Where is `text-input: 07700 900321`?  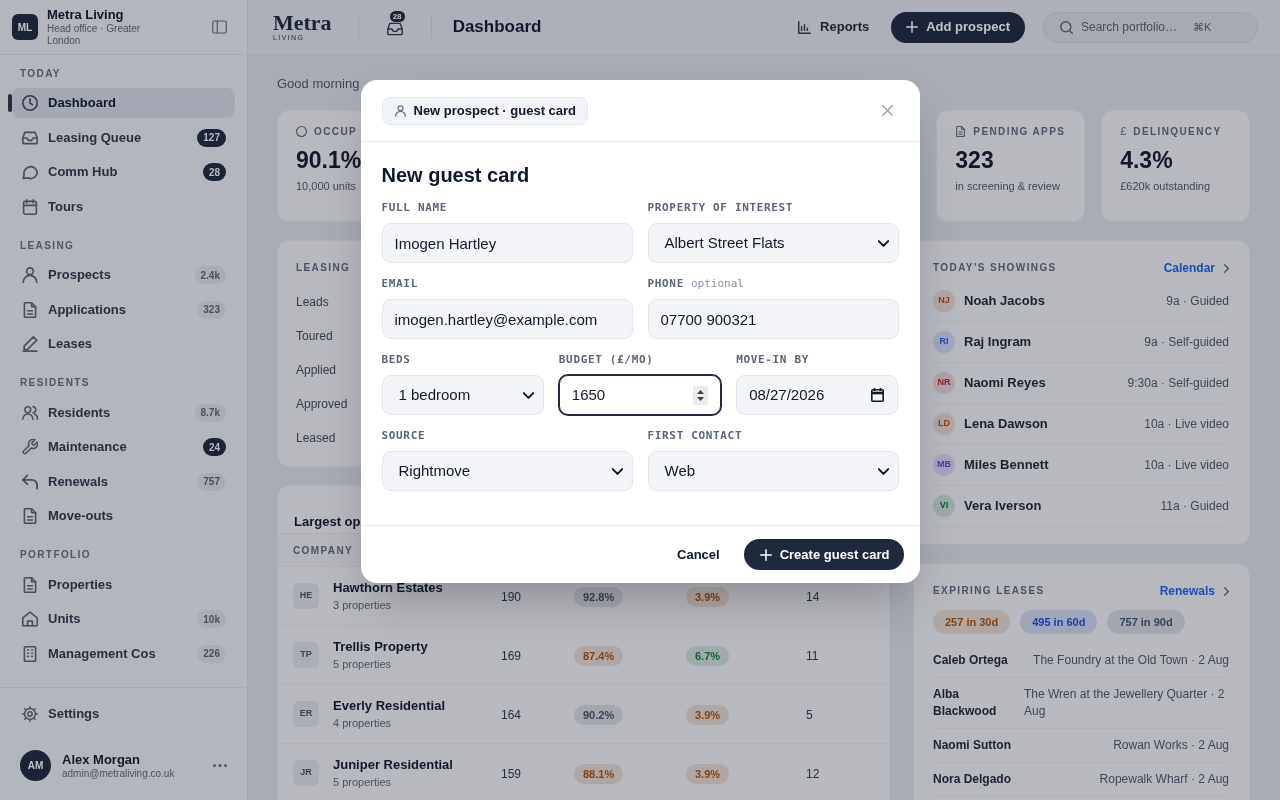 text-input: 07700 900321 is located at coordinates (773, 319).